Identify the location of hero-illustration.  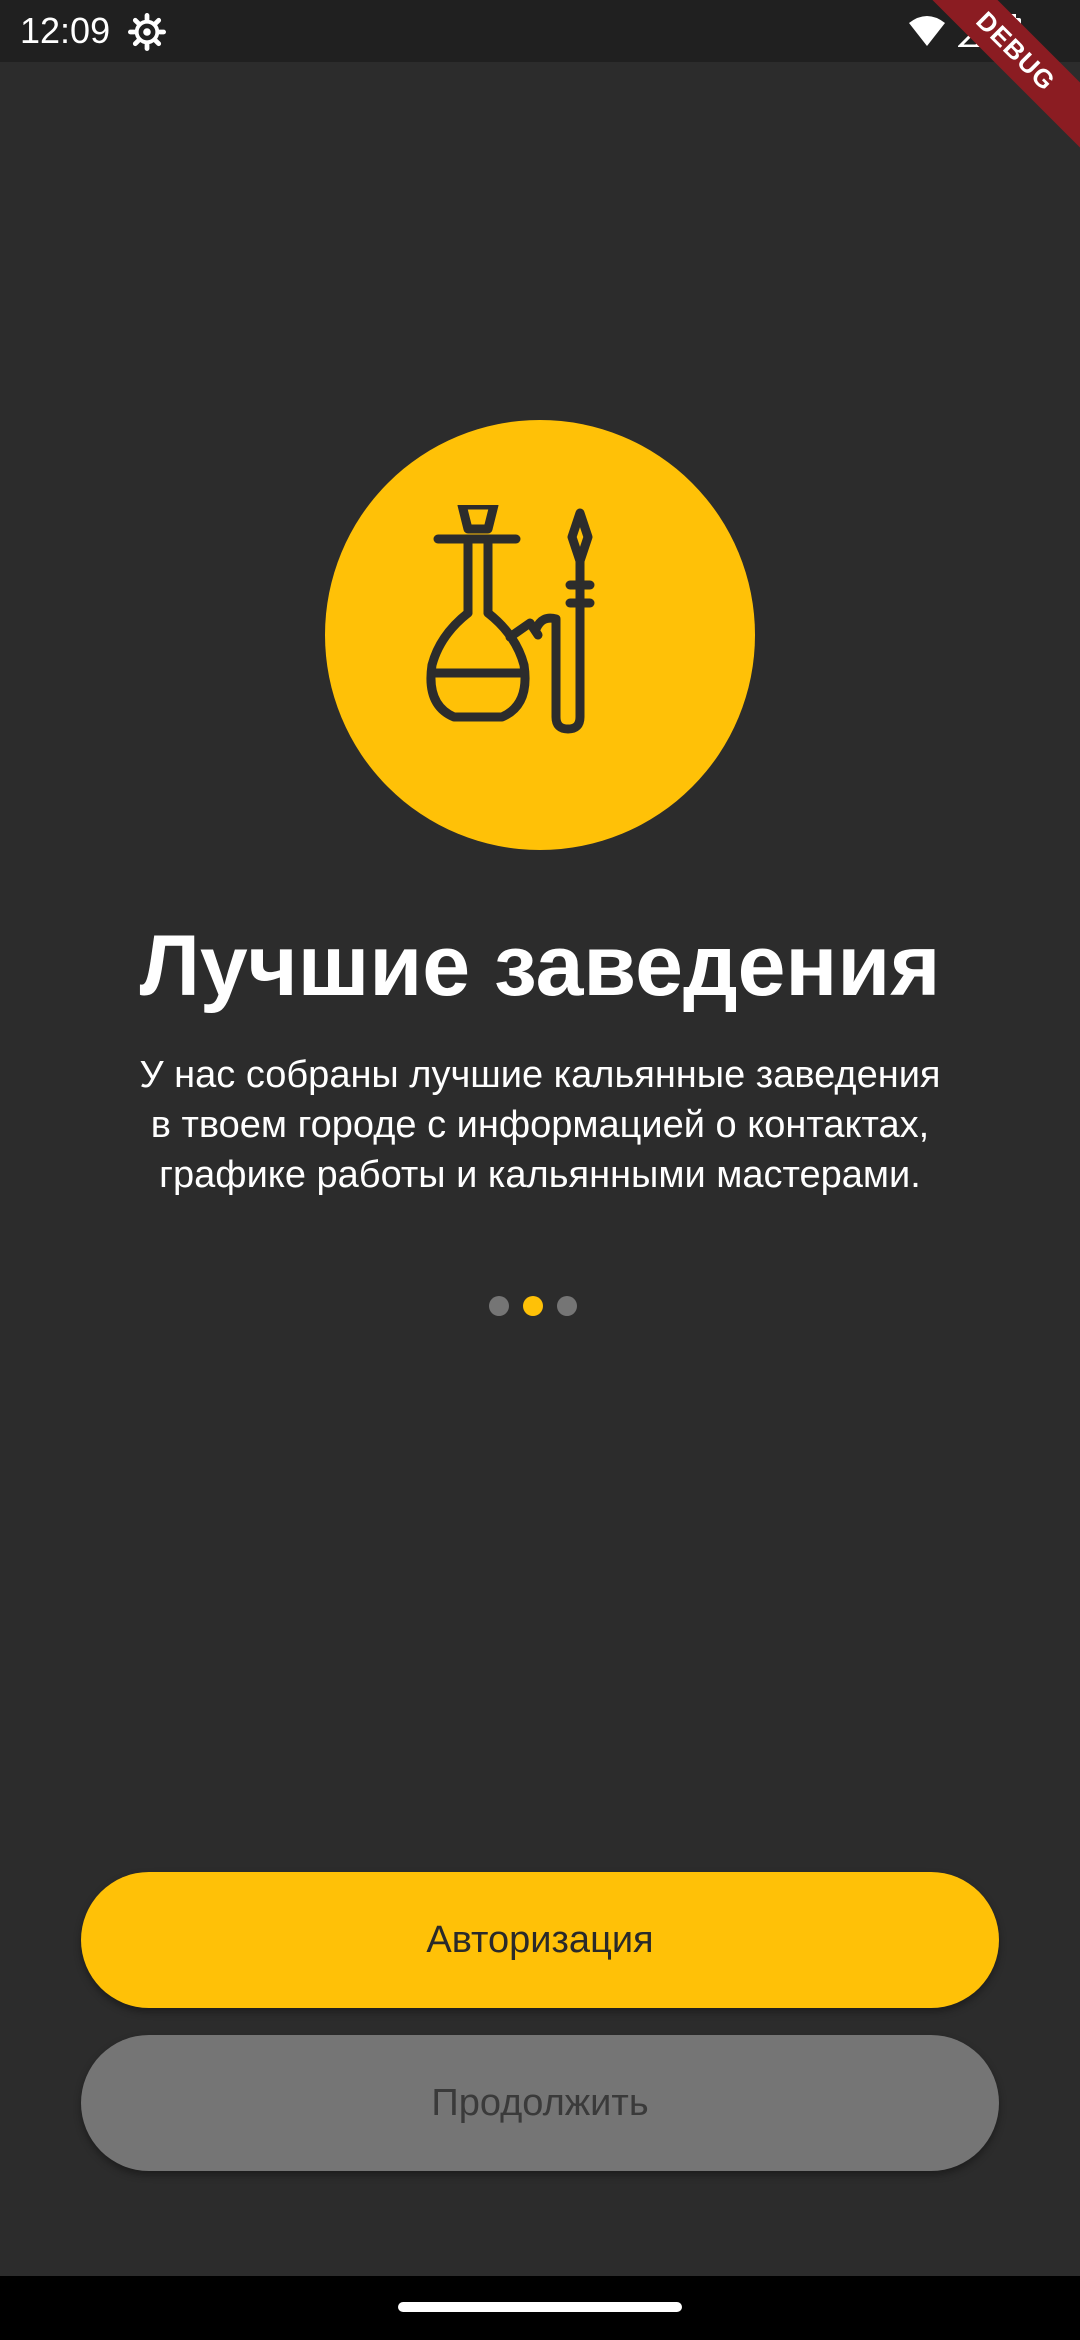
(540, 635).